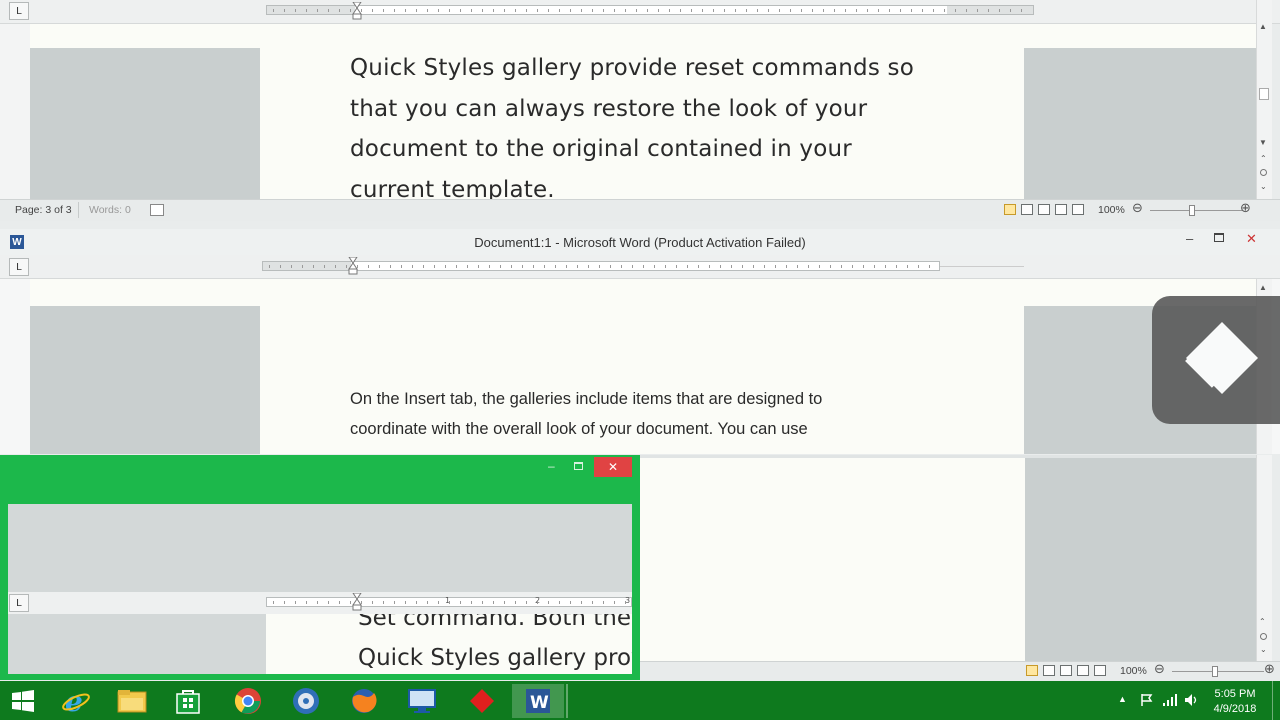 This screenshot has width=1280, height=720. What do you see at coordinates (613, 467) in the screenshot?
I see `close-button: ✕` at bounding box center [613, 467].